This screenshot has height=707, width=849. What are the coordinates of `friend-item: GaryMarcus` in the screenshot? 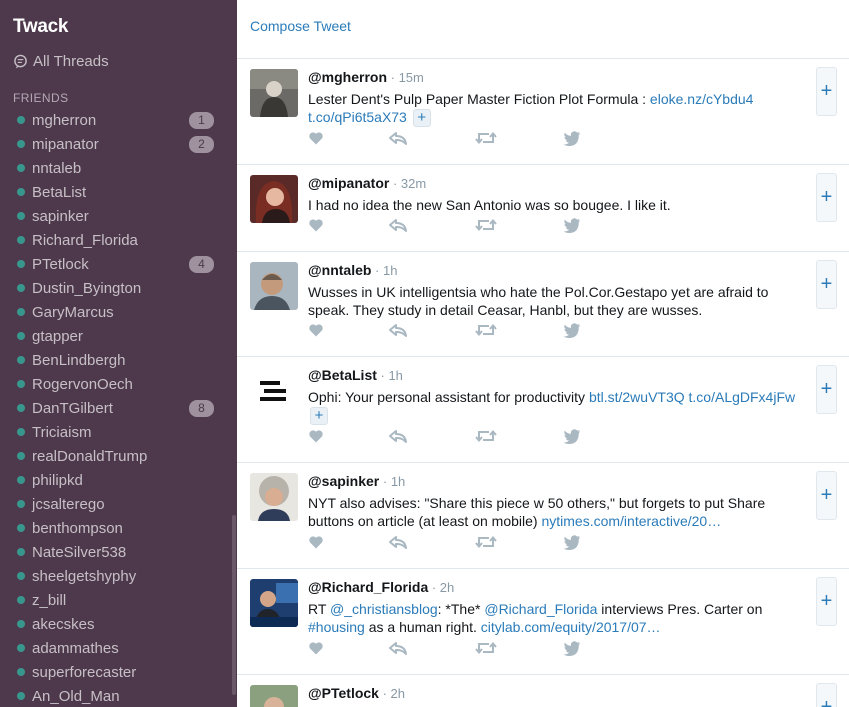 It's located at (118, 312).